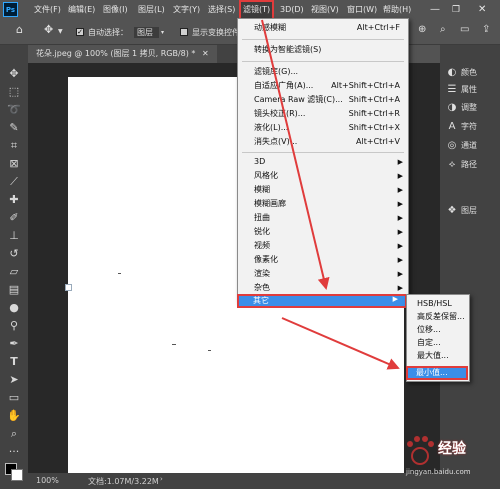 This screenshot has height=489, width=500. What do you see at coordinates (452, 449) in the screenshot?
I see `watermark-text: 经验` at bounding box center [452, 449].